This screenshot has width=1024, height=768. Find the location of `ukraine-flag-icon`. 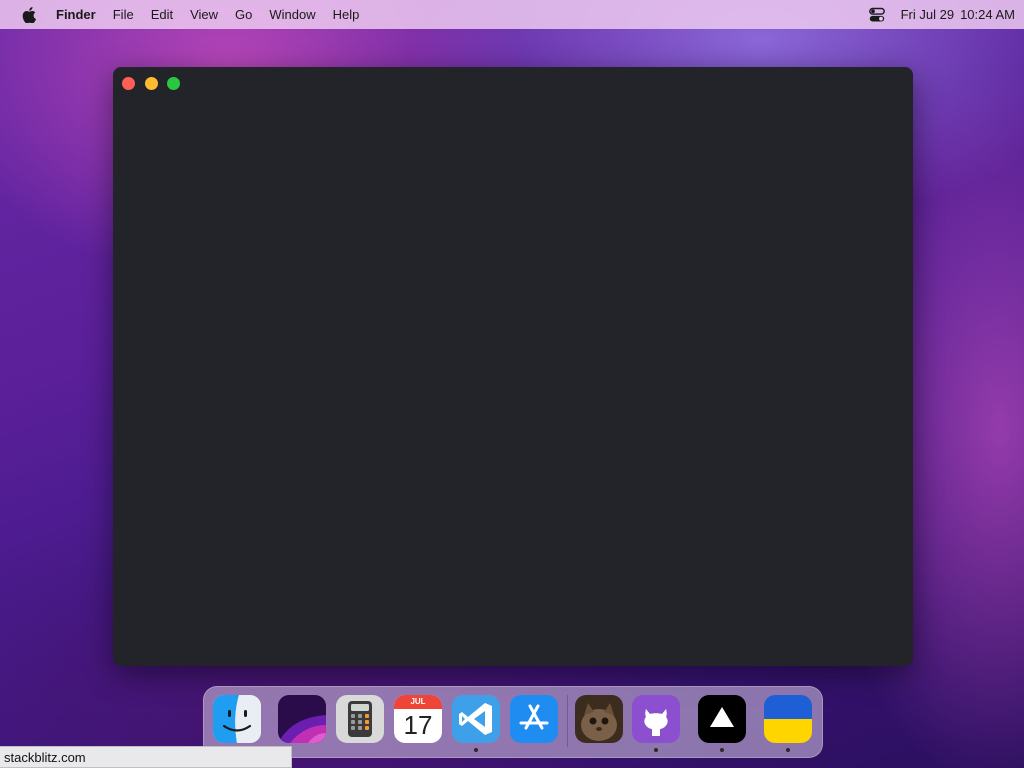

ukraine-flag-icon is located at coordinates (788, 719).